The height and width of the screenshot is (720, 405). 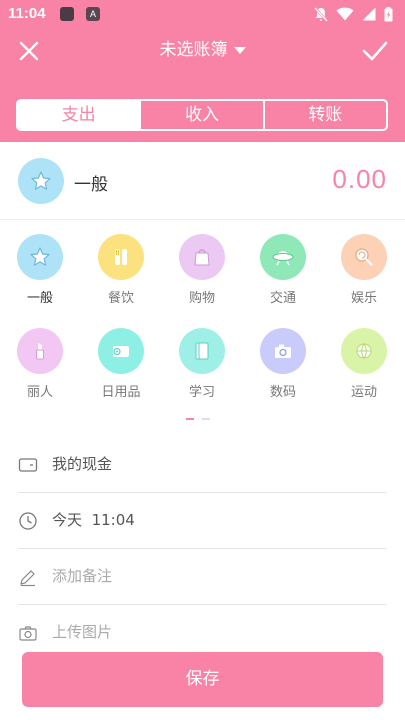 I want to click on category-shopping: 购物, so click(x=202, y=274).